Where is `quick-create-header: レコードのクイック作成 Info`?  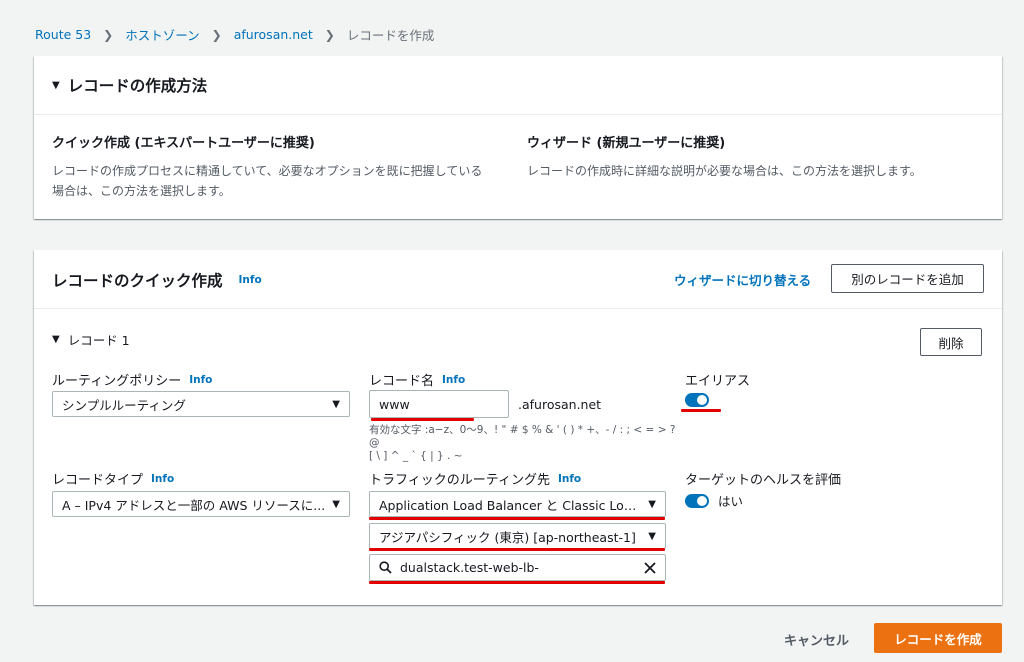
quick-create-header: レコードのクイック作成 Info is located at coordinates (157, 280).